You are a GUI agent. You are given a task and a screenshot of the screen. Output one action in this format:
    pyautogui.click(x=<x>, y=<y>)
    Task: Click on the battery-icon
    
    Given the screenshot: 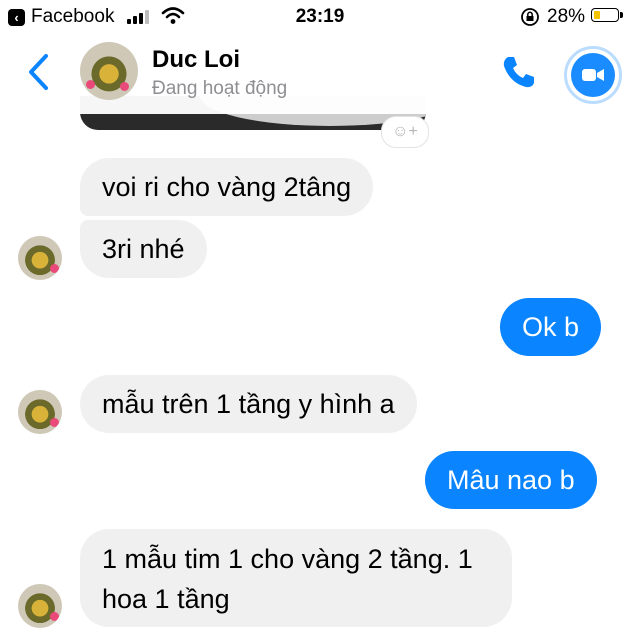 What is the action you would take?
    pyautogui.click(x=607, y=15)
    